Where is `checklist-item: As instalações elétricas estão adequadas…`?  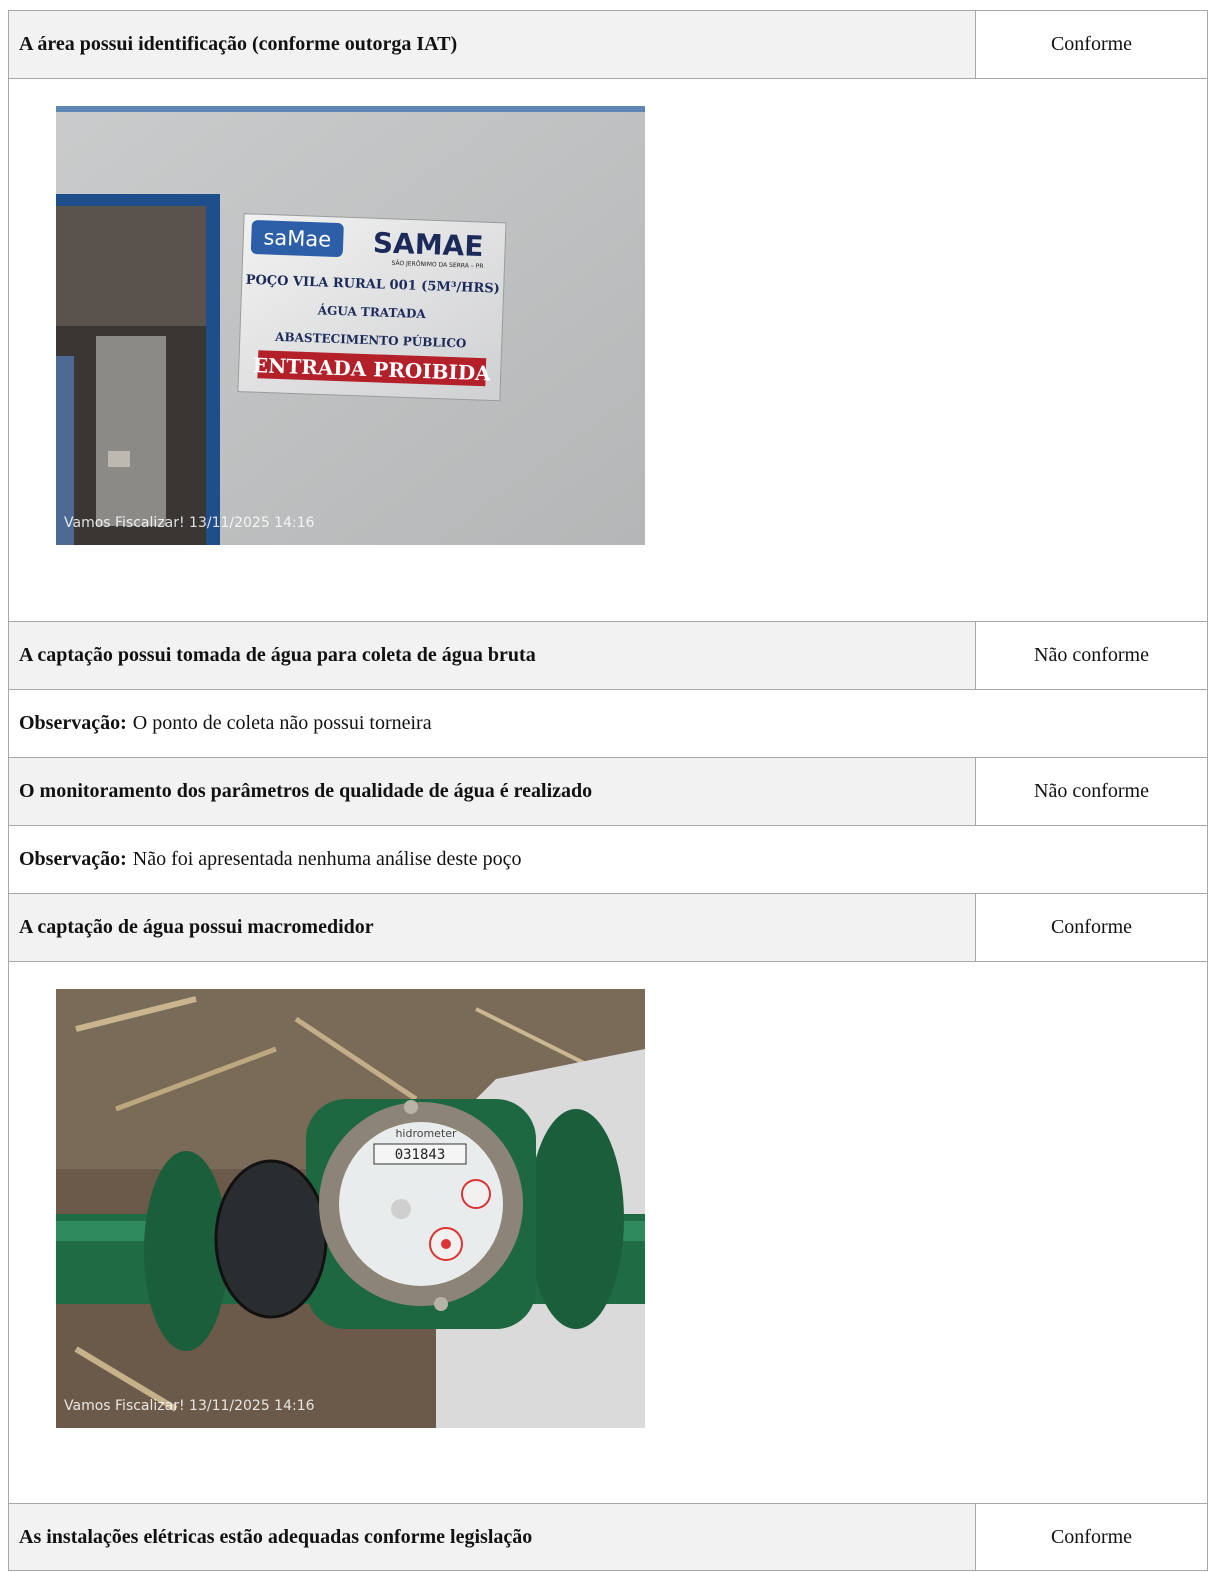
checklist-item: As instalações elétricas estão adequadas… is located at coordinates (608, 1537).